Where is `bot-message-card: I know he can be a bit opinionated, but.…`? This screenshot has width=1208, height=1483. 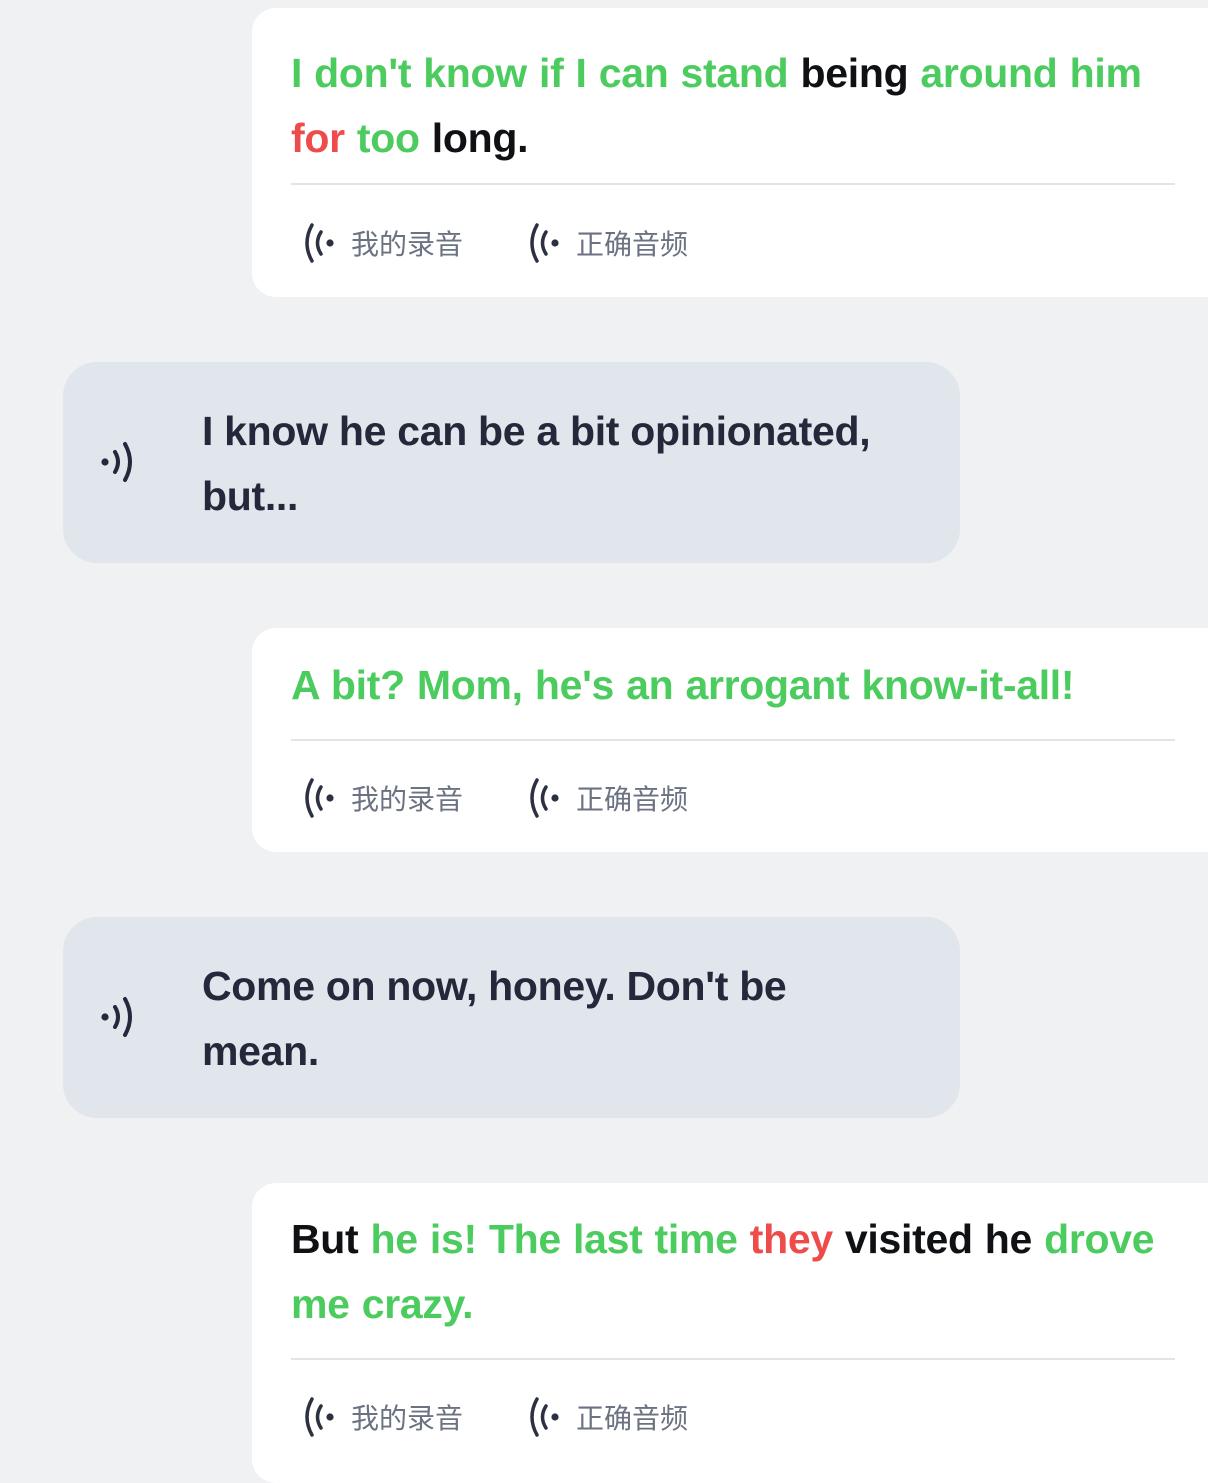
bot-message-card: I know he can be a bit opinionated, but.… is located at coordinates (511, 462).